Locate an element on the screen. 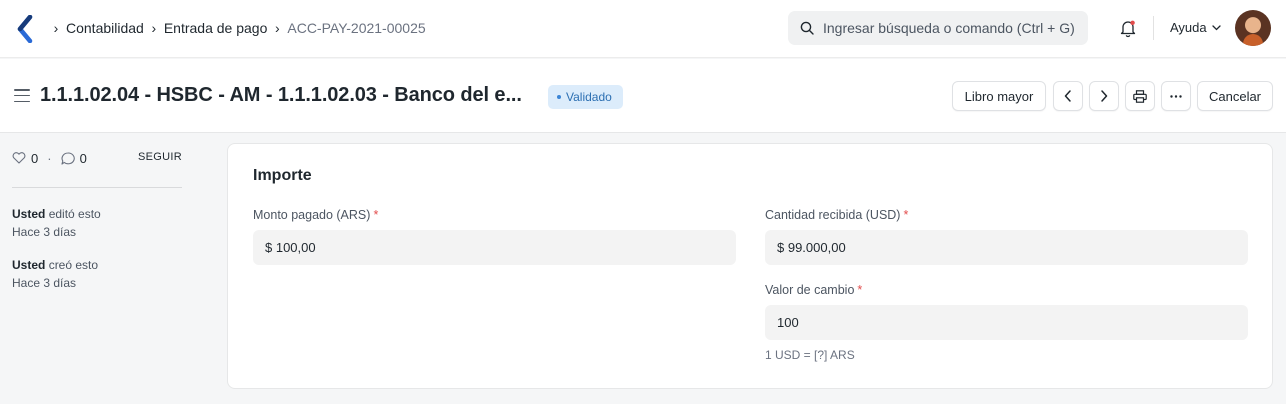  paid-amount-field: $ 100,00 is located at coordinates (494, 247).